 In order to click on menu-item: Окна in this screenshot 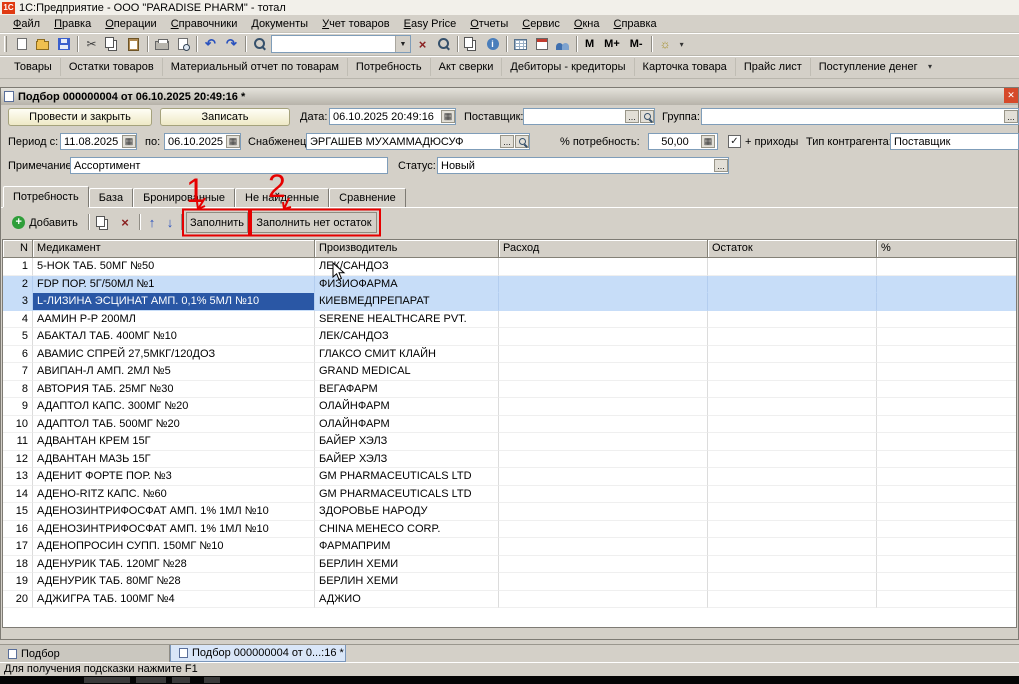, I will do `click(587, 23)`.